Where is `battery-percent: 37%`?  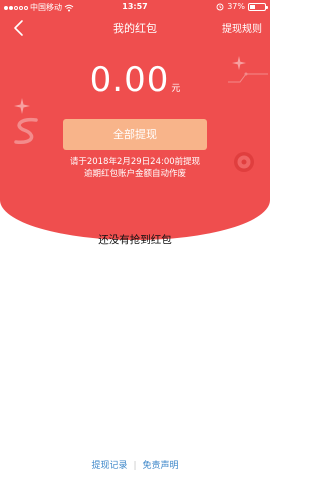 battery-percent: 37% is located at coordinates (236, 6).